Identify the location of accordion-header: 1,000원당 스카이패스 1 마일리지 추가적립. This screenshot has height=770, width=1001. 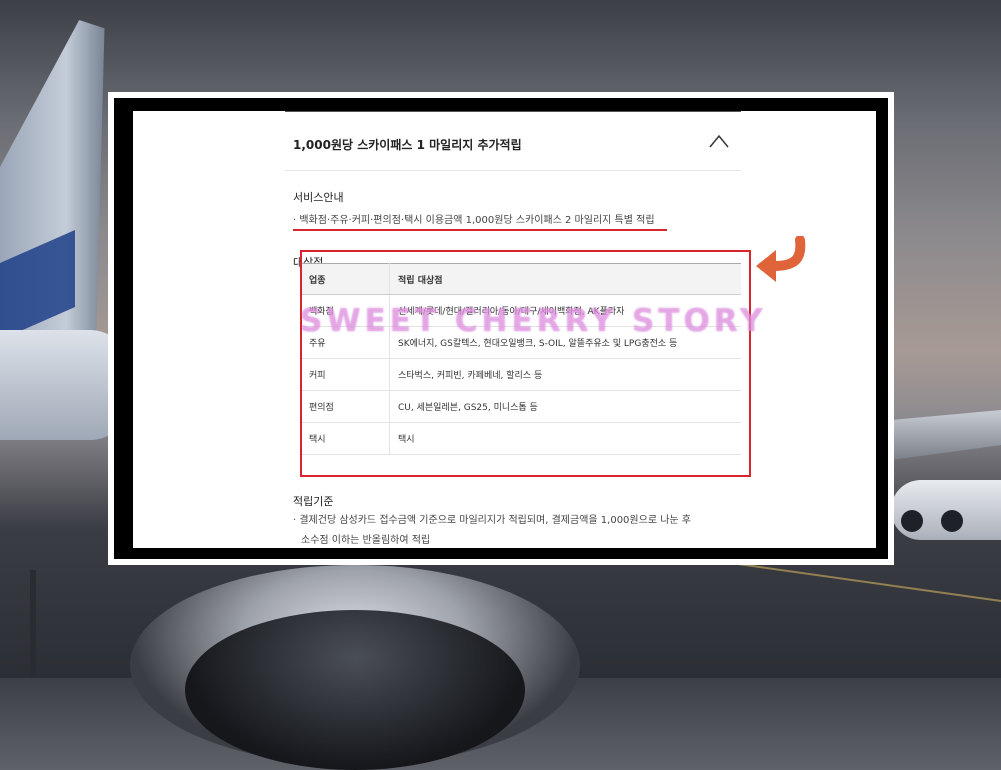
(513, 141).